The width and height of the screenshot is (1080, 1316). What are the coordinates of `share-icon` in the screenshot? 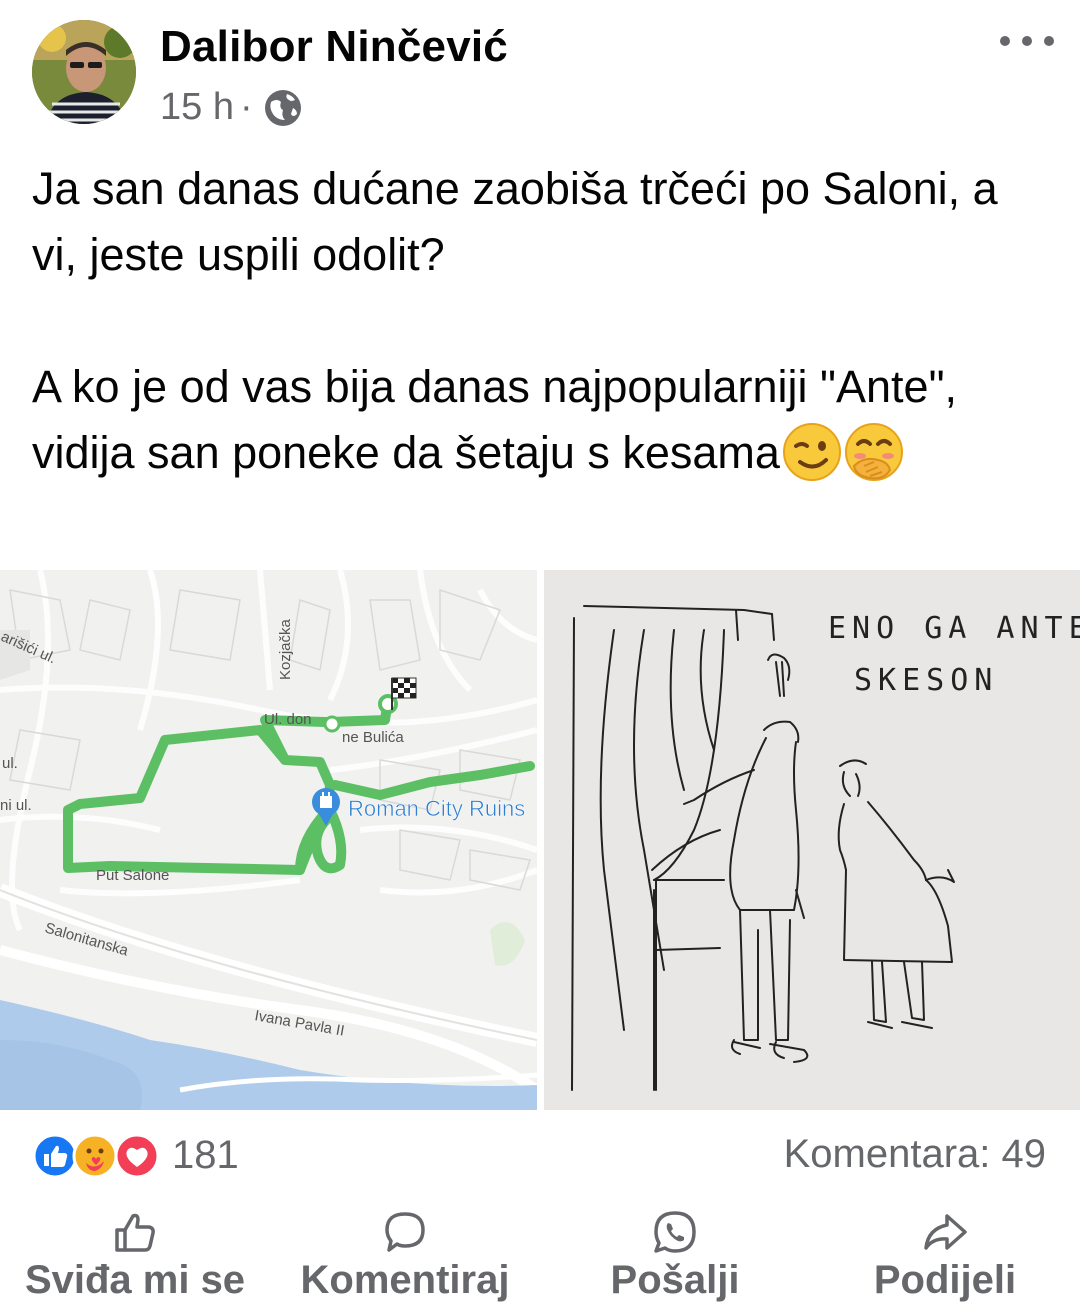 It's located at (945, 1232).